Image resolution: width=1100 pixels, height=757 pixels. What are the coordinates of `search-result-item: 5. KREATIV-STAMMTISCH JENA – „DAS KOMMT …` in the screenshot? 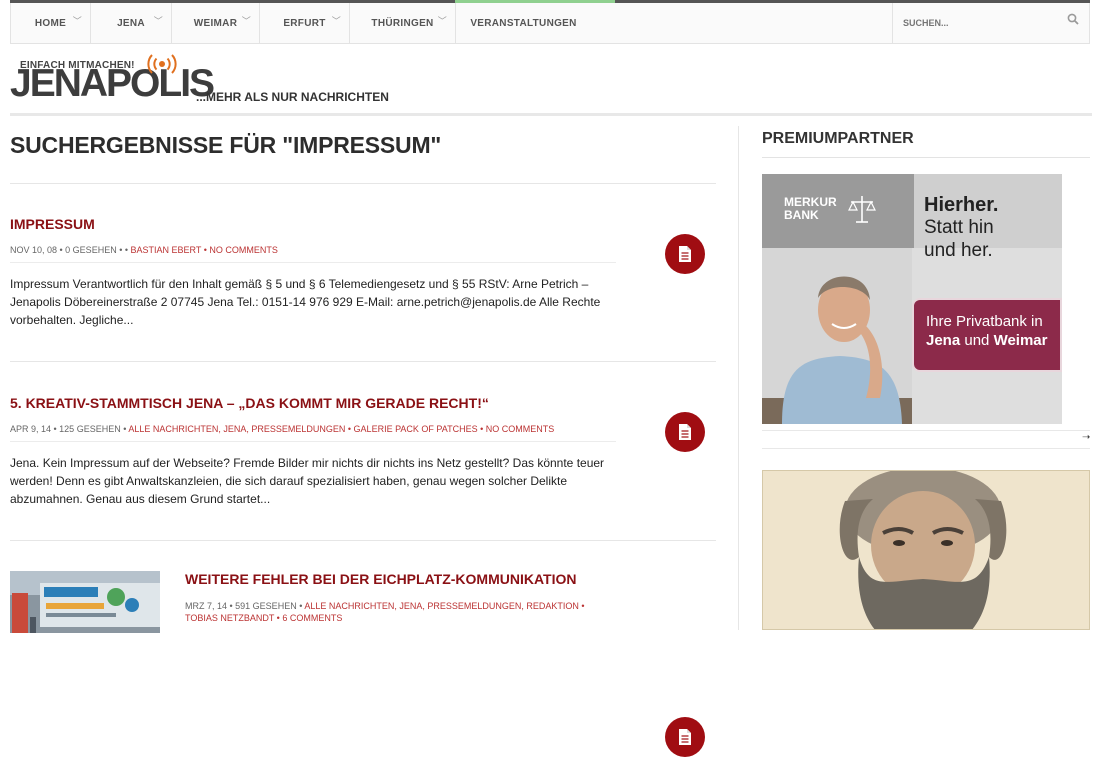 It's located at (363, 451).